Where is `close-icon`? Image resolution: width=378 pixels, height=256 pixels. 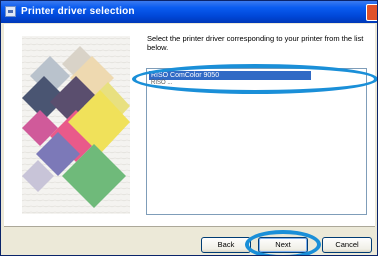
close-icon is located at coordinates (371, 12).